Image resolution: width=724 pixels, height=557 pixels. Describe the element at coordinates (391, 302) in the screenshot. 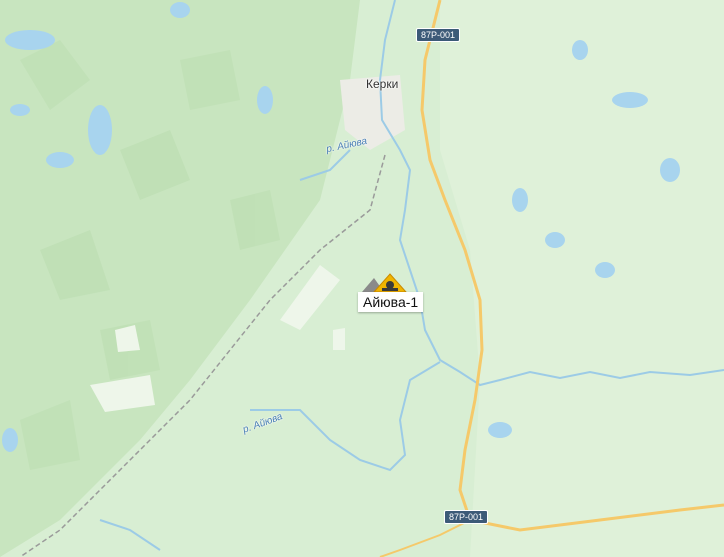

I see `poi-label-ayuva-1: Айюва-1` at that location.